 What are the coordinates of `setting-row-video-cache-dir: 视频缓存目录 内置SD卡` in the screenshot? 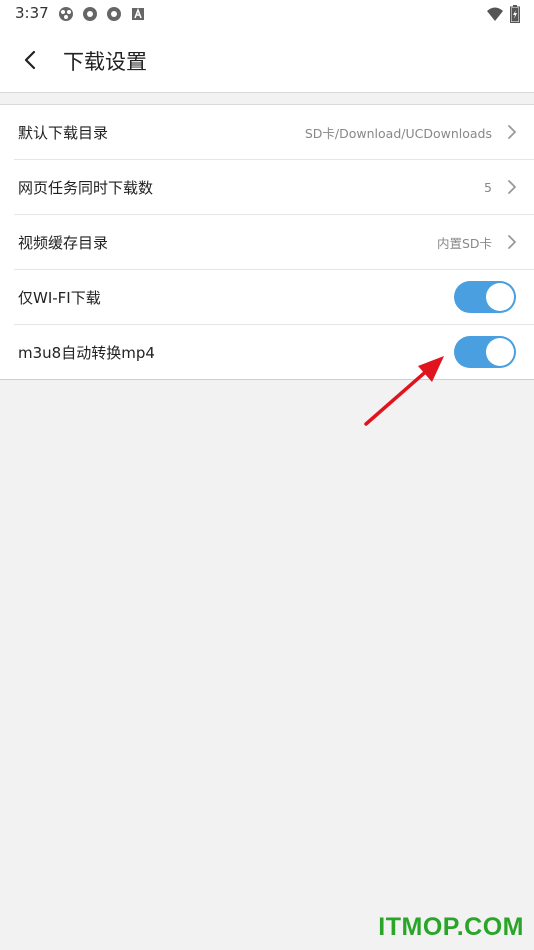 It's located at (274, 242).